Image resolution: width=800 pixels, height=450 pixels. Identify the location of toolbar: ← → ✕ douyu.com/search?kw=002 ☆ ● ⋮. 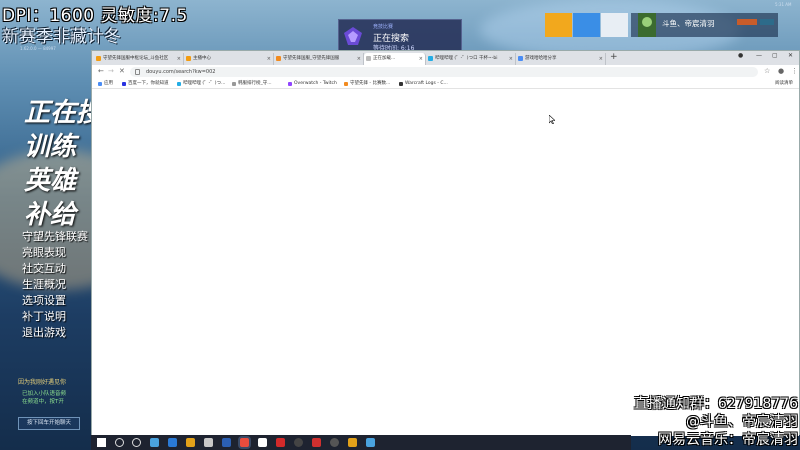
(445, 72).